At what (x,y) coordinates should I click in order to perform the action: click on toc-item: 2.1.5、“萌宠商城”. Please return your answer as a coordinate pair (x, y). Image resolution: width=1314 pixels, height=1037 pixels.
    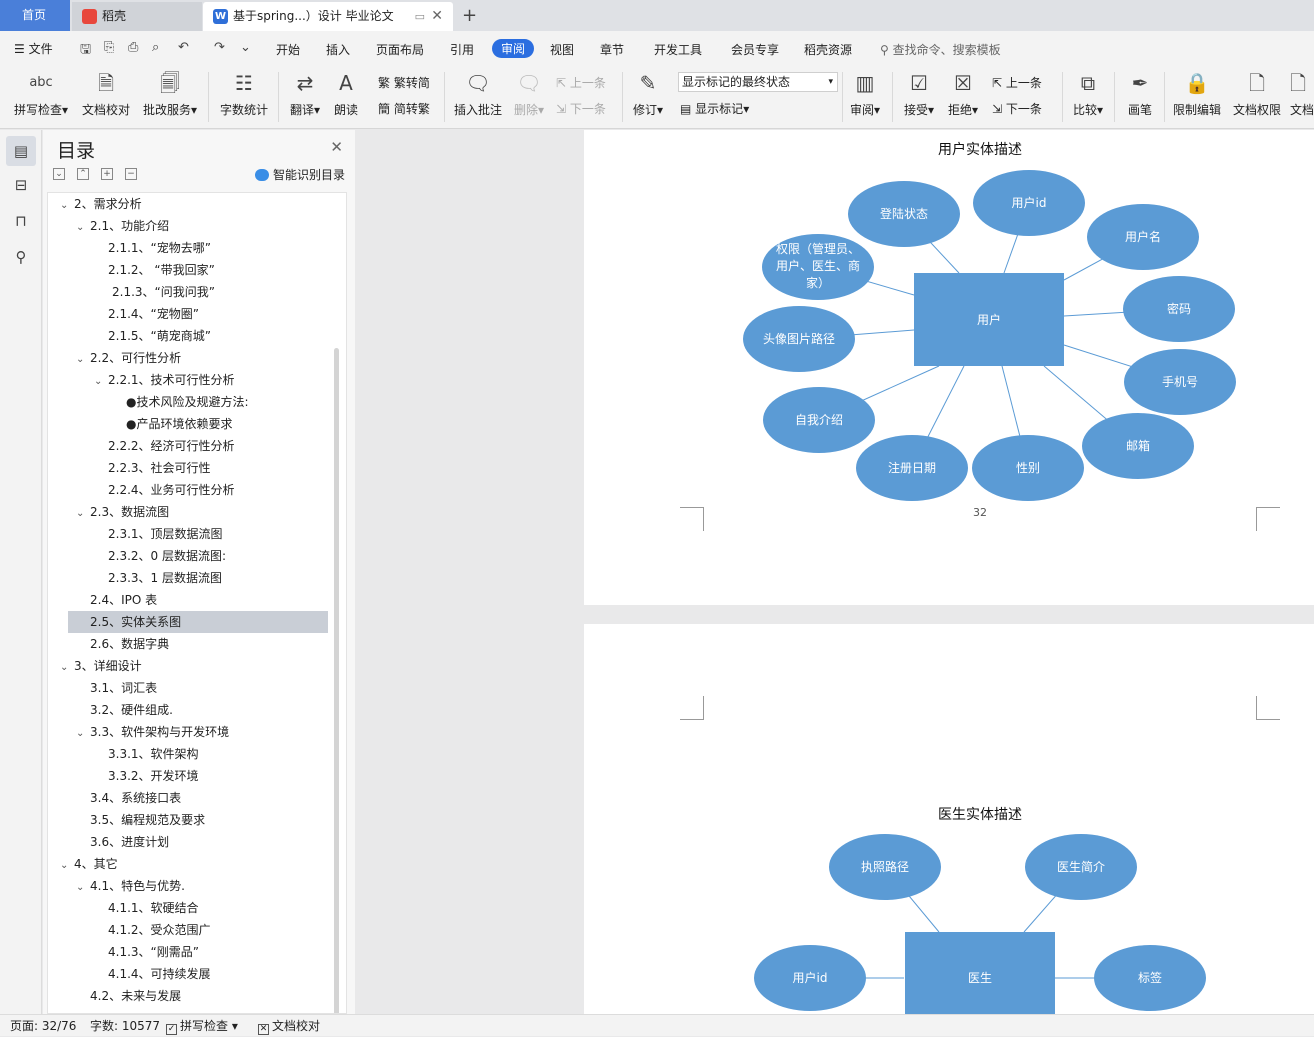
    Looking at the image, I should click on (129, 336).